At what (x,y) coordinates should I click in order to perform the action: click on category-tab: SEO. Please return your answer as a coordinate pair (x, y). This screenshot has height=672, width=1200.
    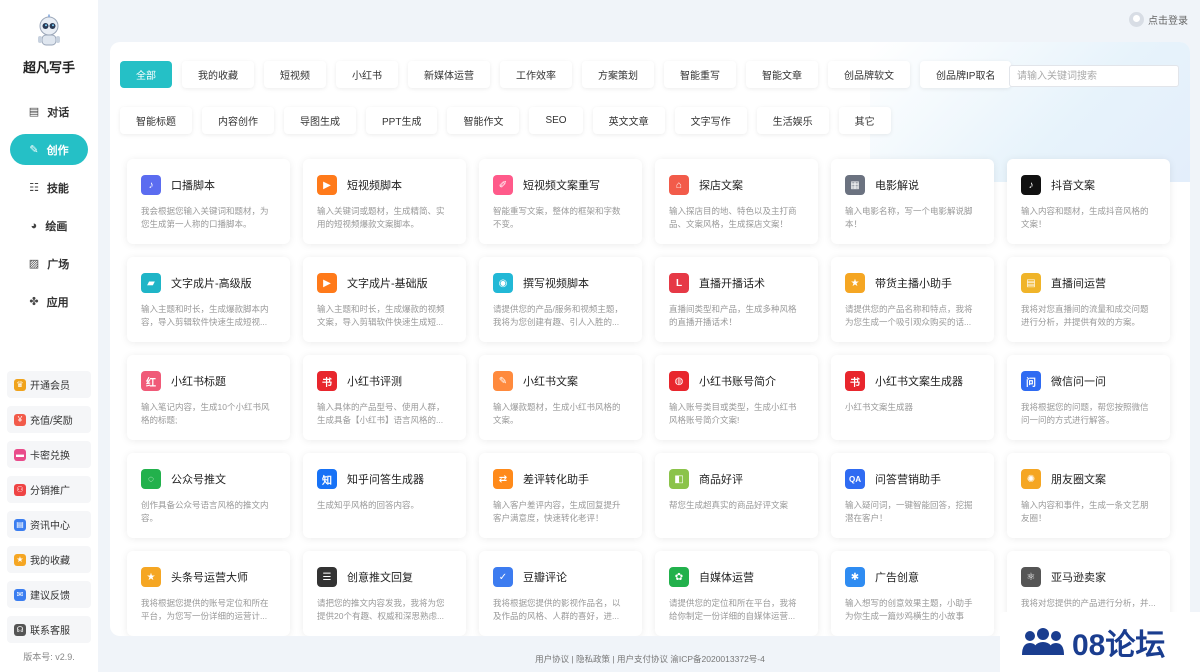
    Looking at the image, I should click on (556, 120).